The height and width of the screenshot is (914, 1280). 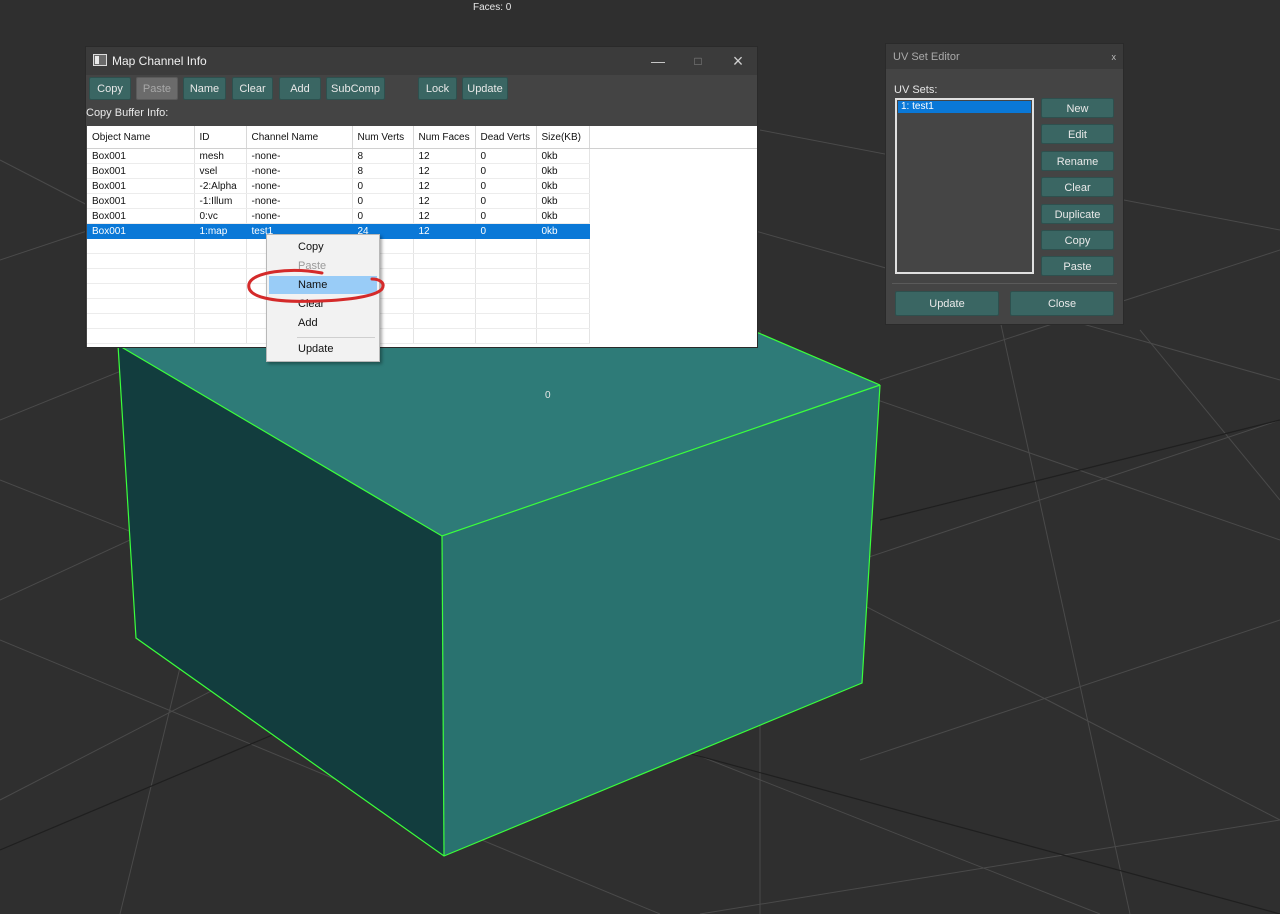 I want to click on paste-button: Paste, so click(x=157, y=88).